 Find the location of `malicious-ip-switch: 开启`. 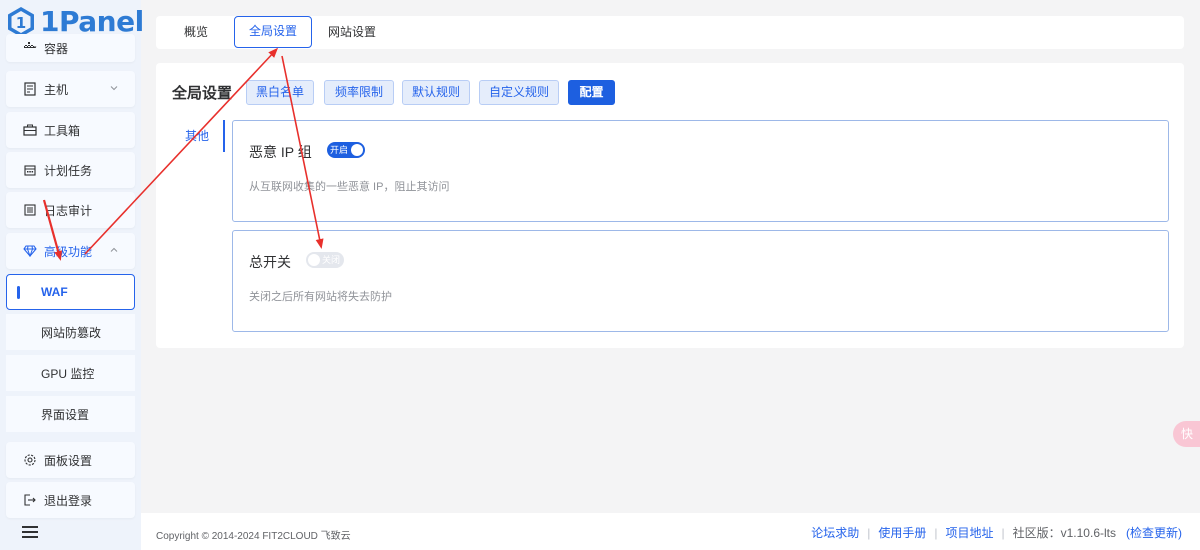

malicious-ip-switch: 开启 is located at coordinates (346, 150).